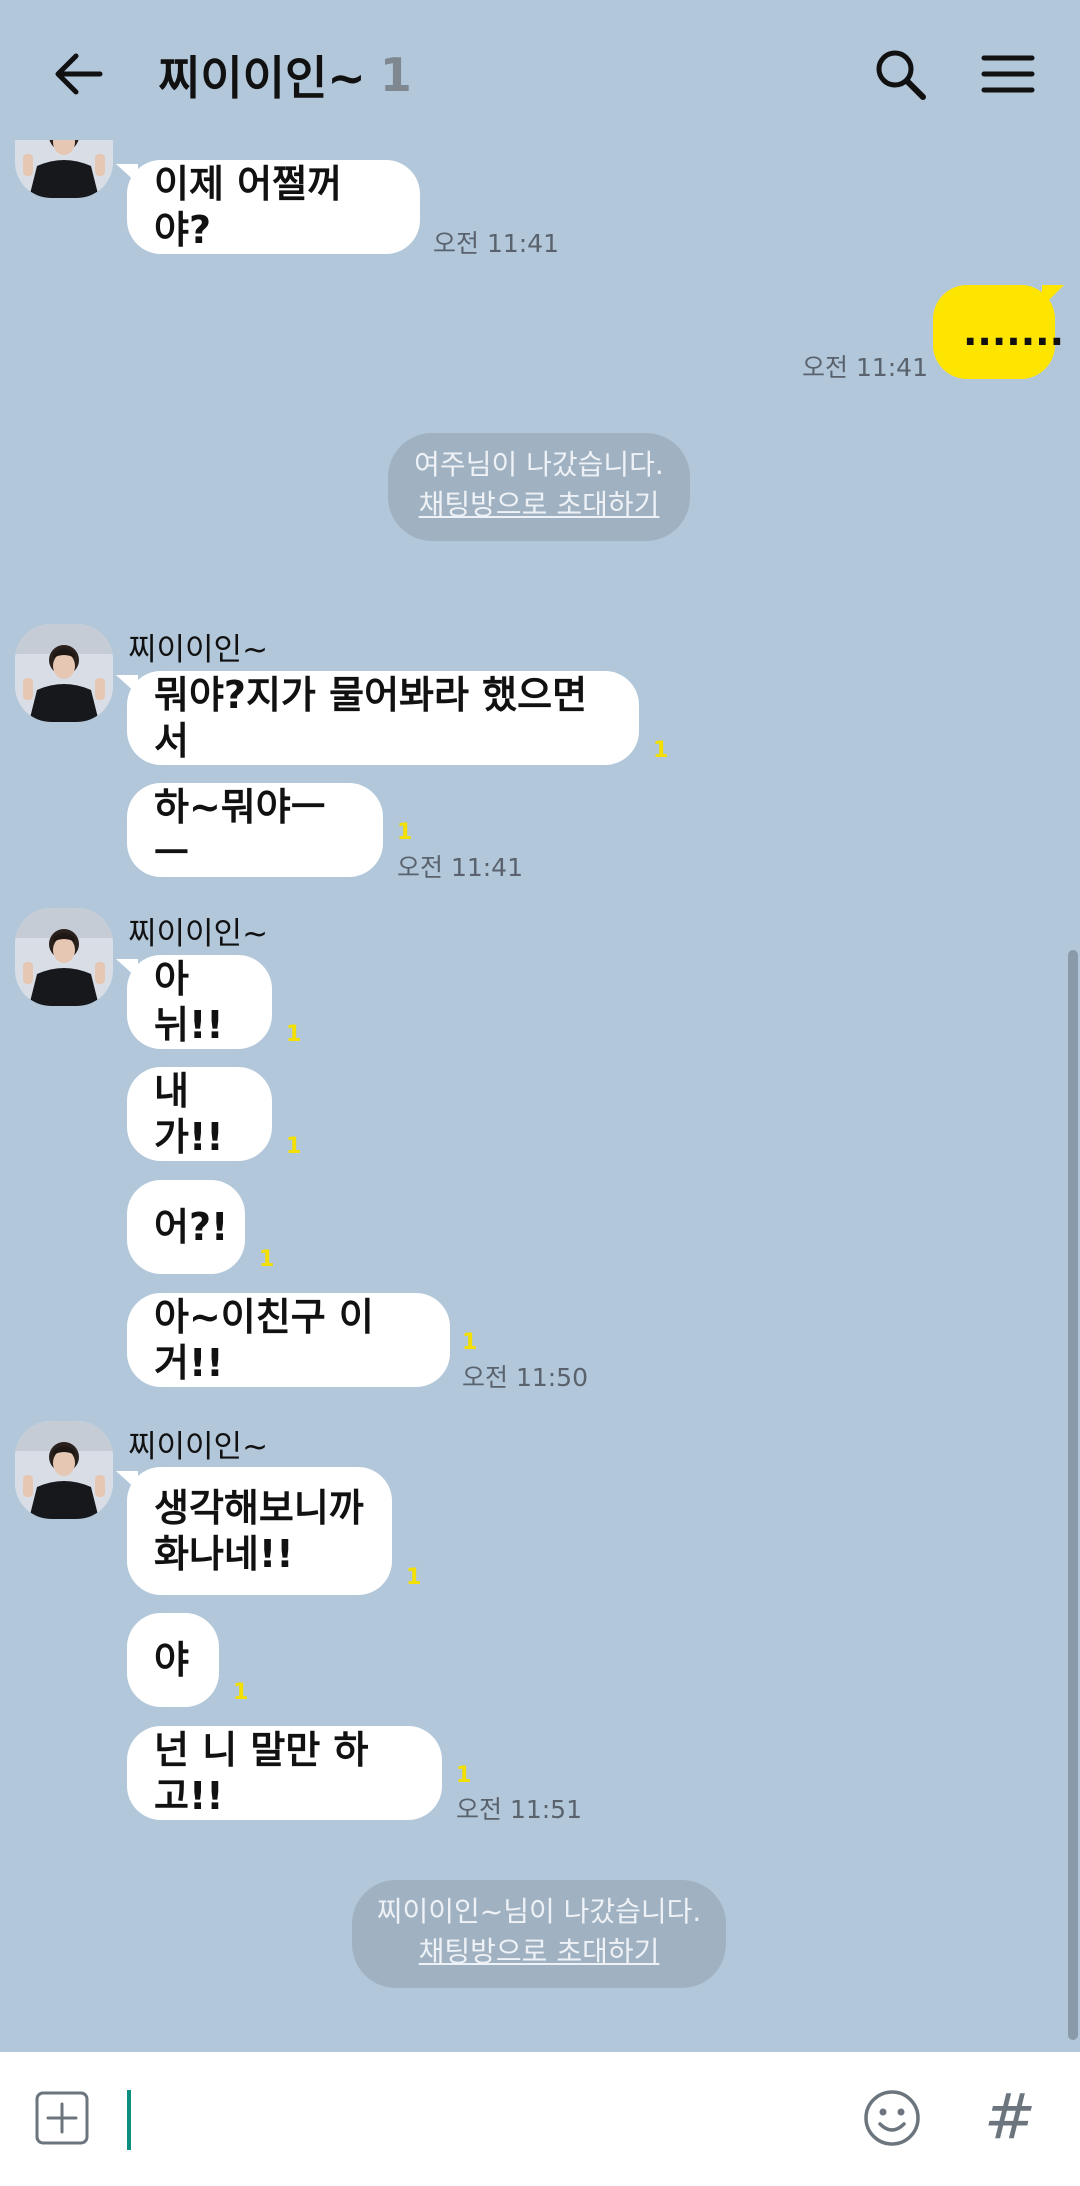 This screenshot has width=1080, height=2186. I want to click on message-bubble: 아~이친구 이거!!, so click(288, 1340).